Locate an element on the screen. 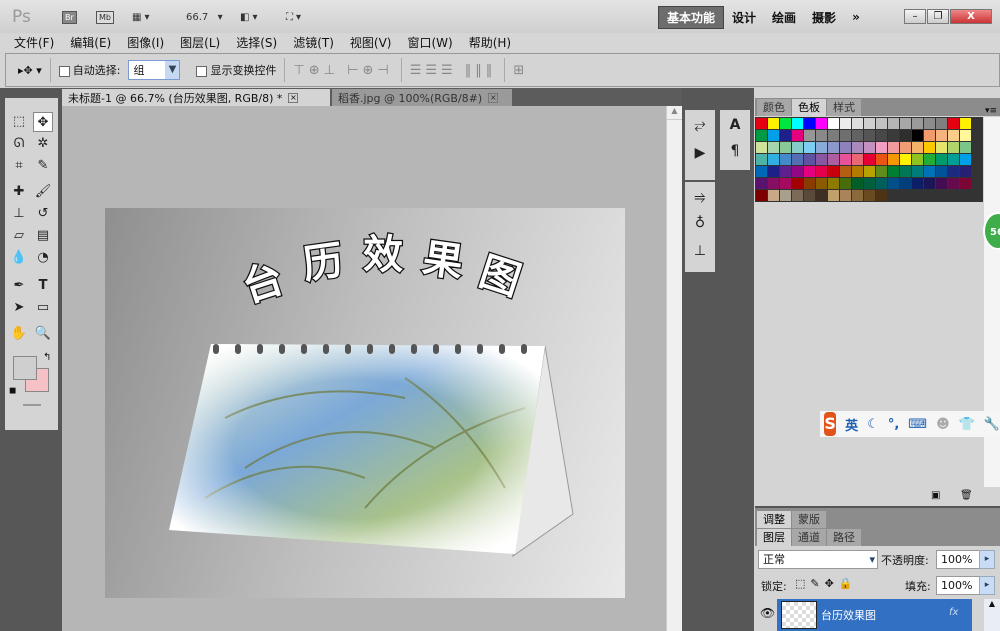 The height and width of the screenshot is (631, 1000). menu-layer: 图层(L) is located at coordinates (200, 42).